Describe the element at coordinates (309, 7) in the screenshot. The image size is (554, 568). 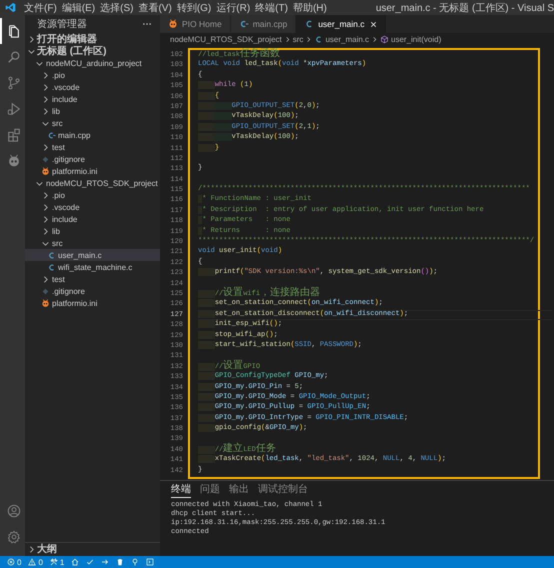
I see `menu-item: 帮助(H)` at that location.